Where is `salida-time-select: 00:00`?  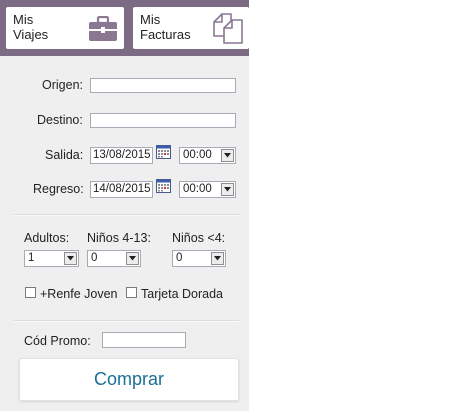 salida-time-select: 00:00 is located at coordinates (207, 155).